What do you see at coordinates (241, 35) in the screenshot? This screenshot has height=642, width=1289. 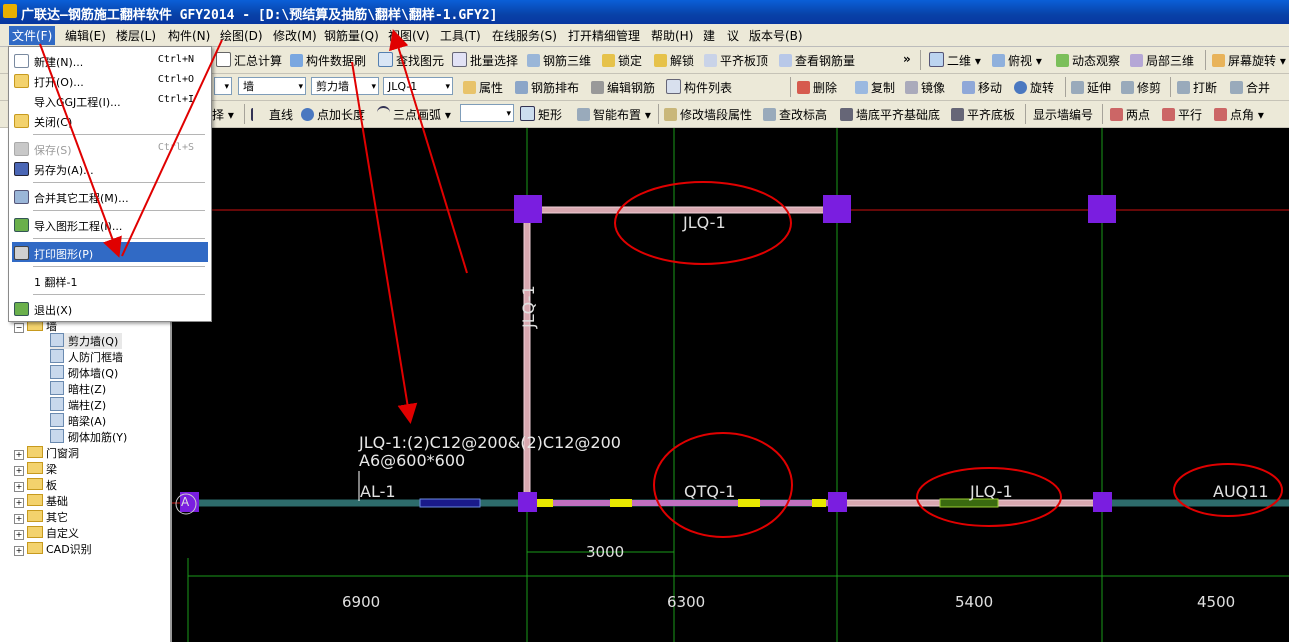 I see `menu-draw: 绘图(D)` at bounding box center [241, 35].